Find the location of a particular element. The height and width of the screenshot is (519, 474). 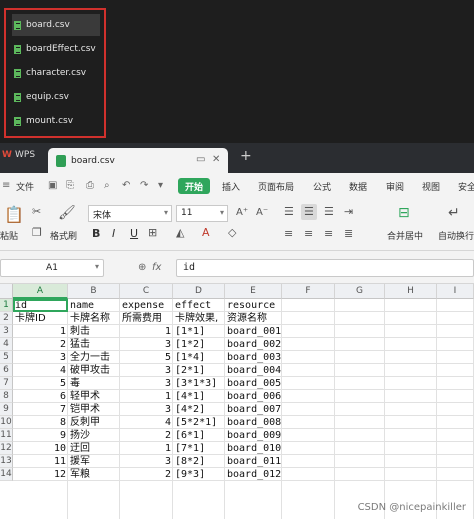

print-icon: ⎙ is located at coordinates (90, 185).